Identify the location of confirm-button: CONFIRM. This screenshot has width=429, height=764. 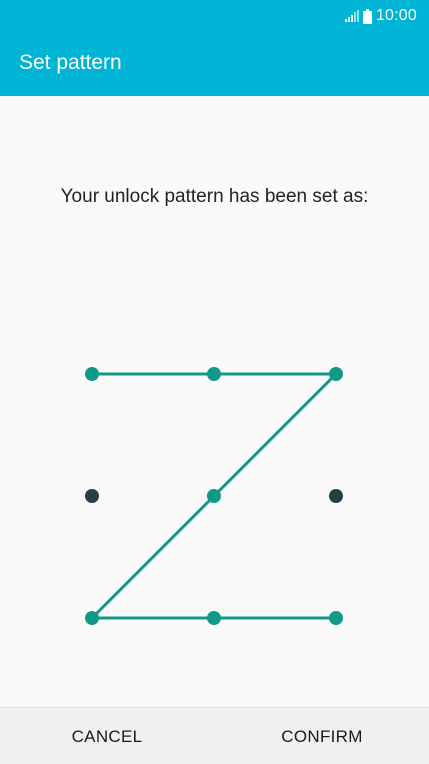
(322, 736).